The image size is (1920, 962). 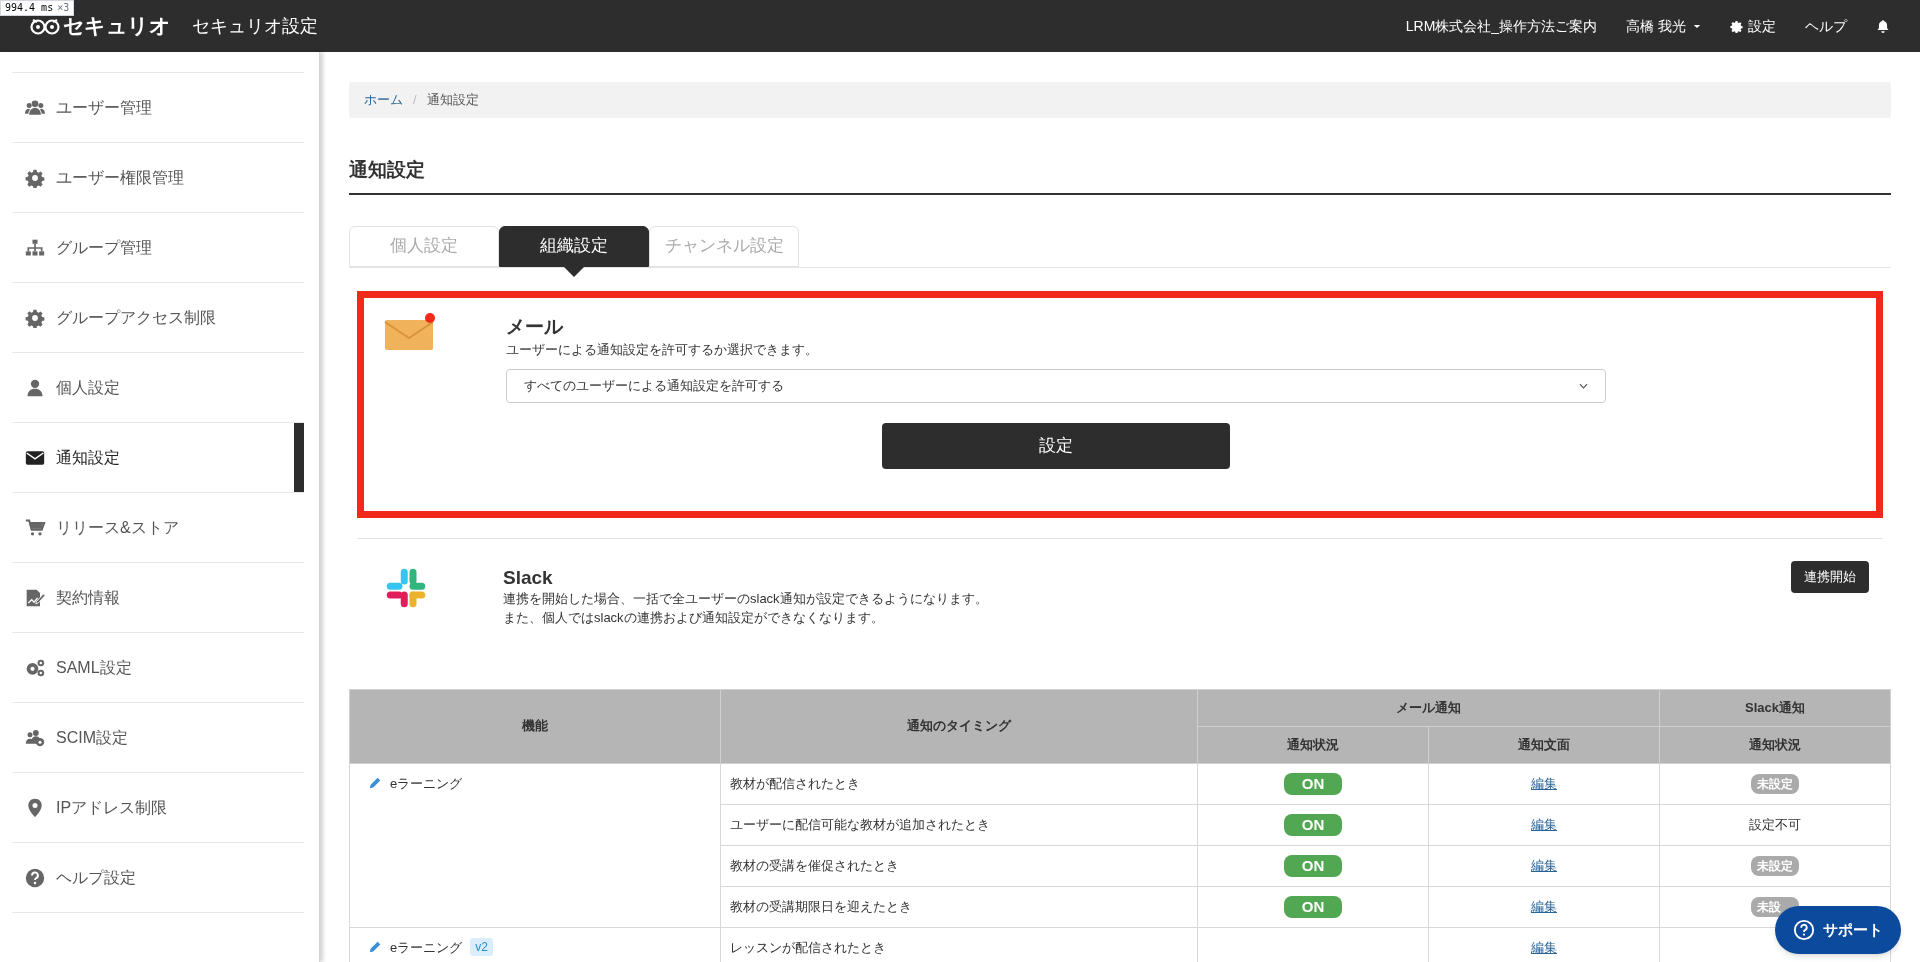 I want to click on section-title: メール, so click(x=535, y=326).